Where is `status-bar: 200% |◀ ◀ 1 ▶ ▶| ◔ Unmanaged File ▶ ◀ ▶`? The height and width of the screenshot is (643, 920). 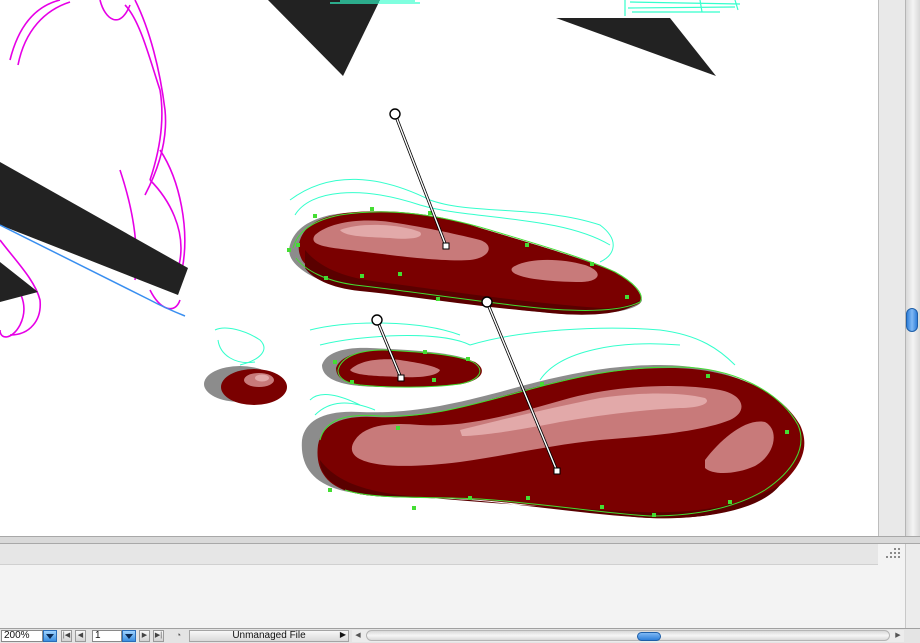 status-bar: 200% |◀ ◀ 1 ▶ ▶| ◔ Unmanaged File ▶ ◀ ▶ is located at coordinates (460, 635).